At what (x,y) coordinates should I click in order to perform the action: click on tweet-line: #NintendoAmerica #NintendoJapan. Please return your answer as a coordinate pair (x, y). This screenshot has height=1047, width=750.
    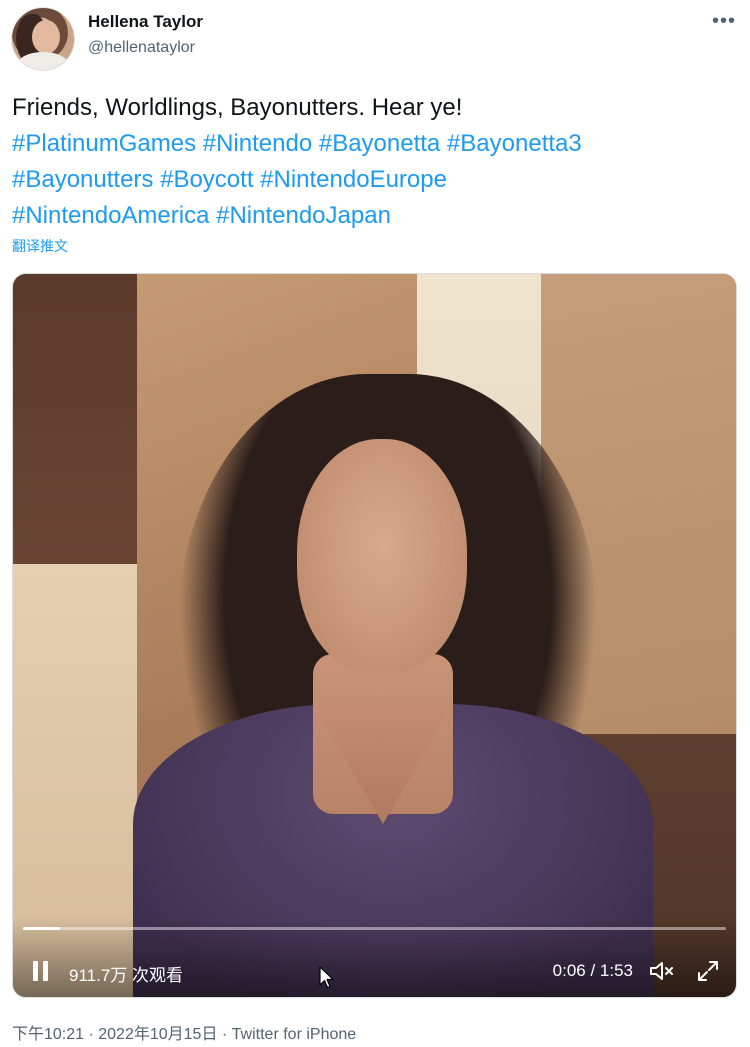
    Looking at the image, I should click on (374, 216).